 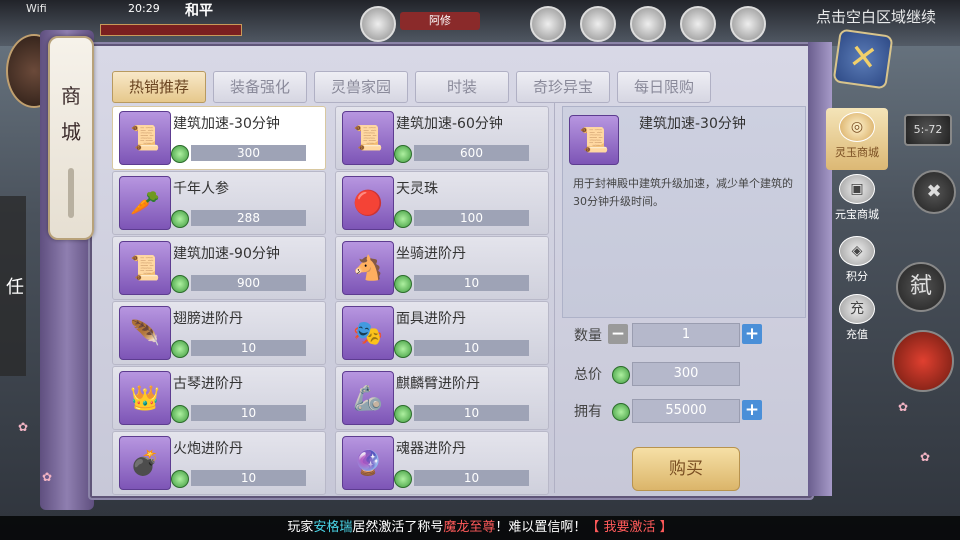 I want to click on cannon-icon: 💣, so click(x=145, y=463).